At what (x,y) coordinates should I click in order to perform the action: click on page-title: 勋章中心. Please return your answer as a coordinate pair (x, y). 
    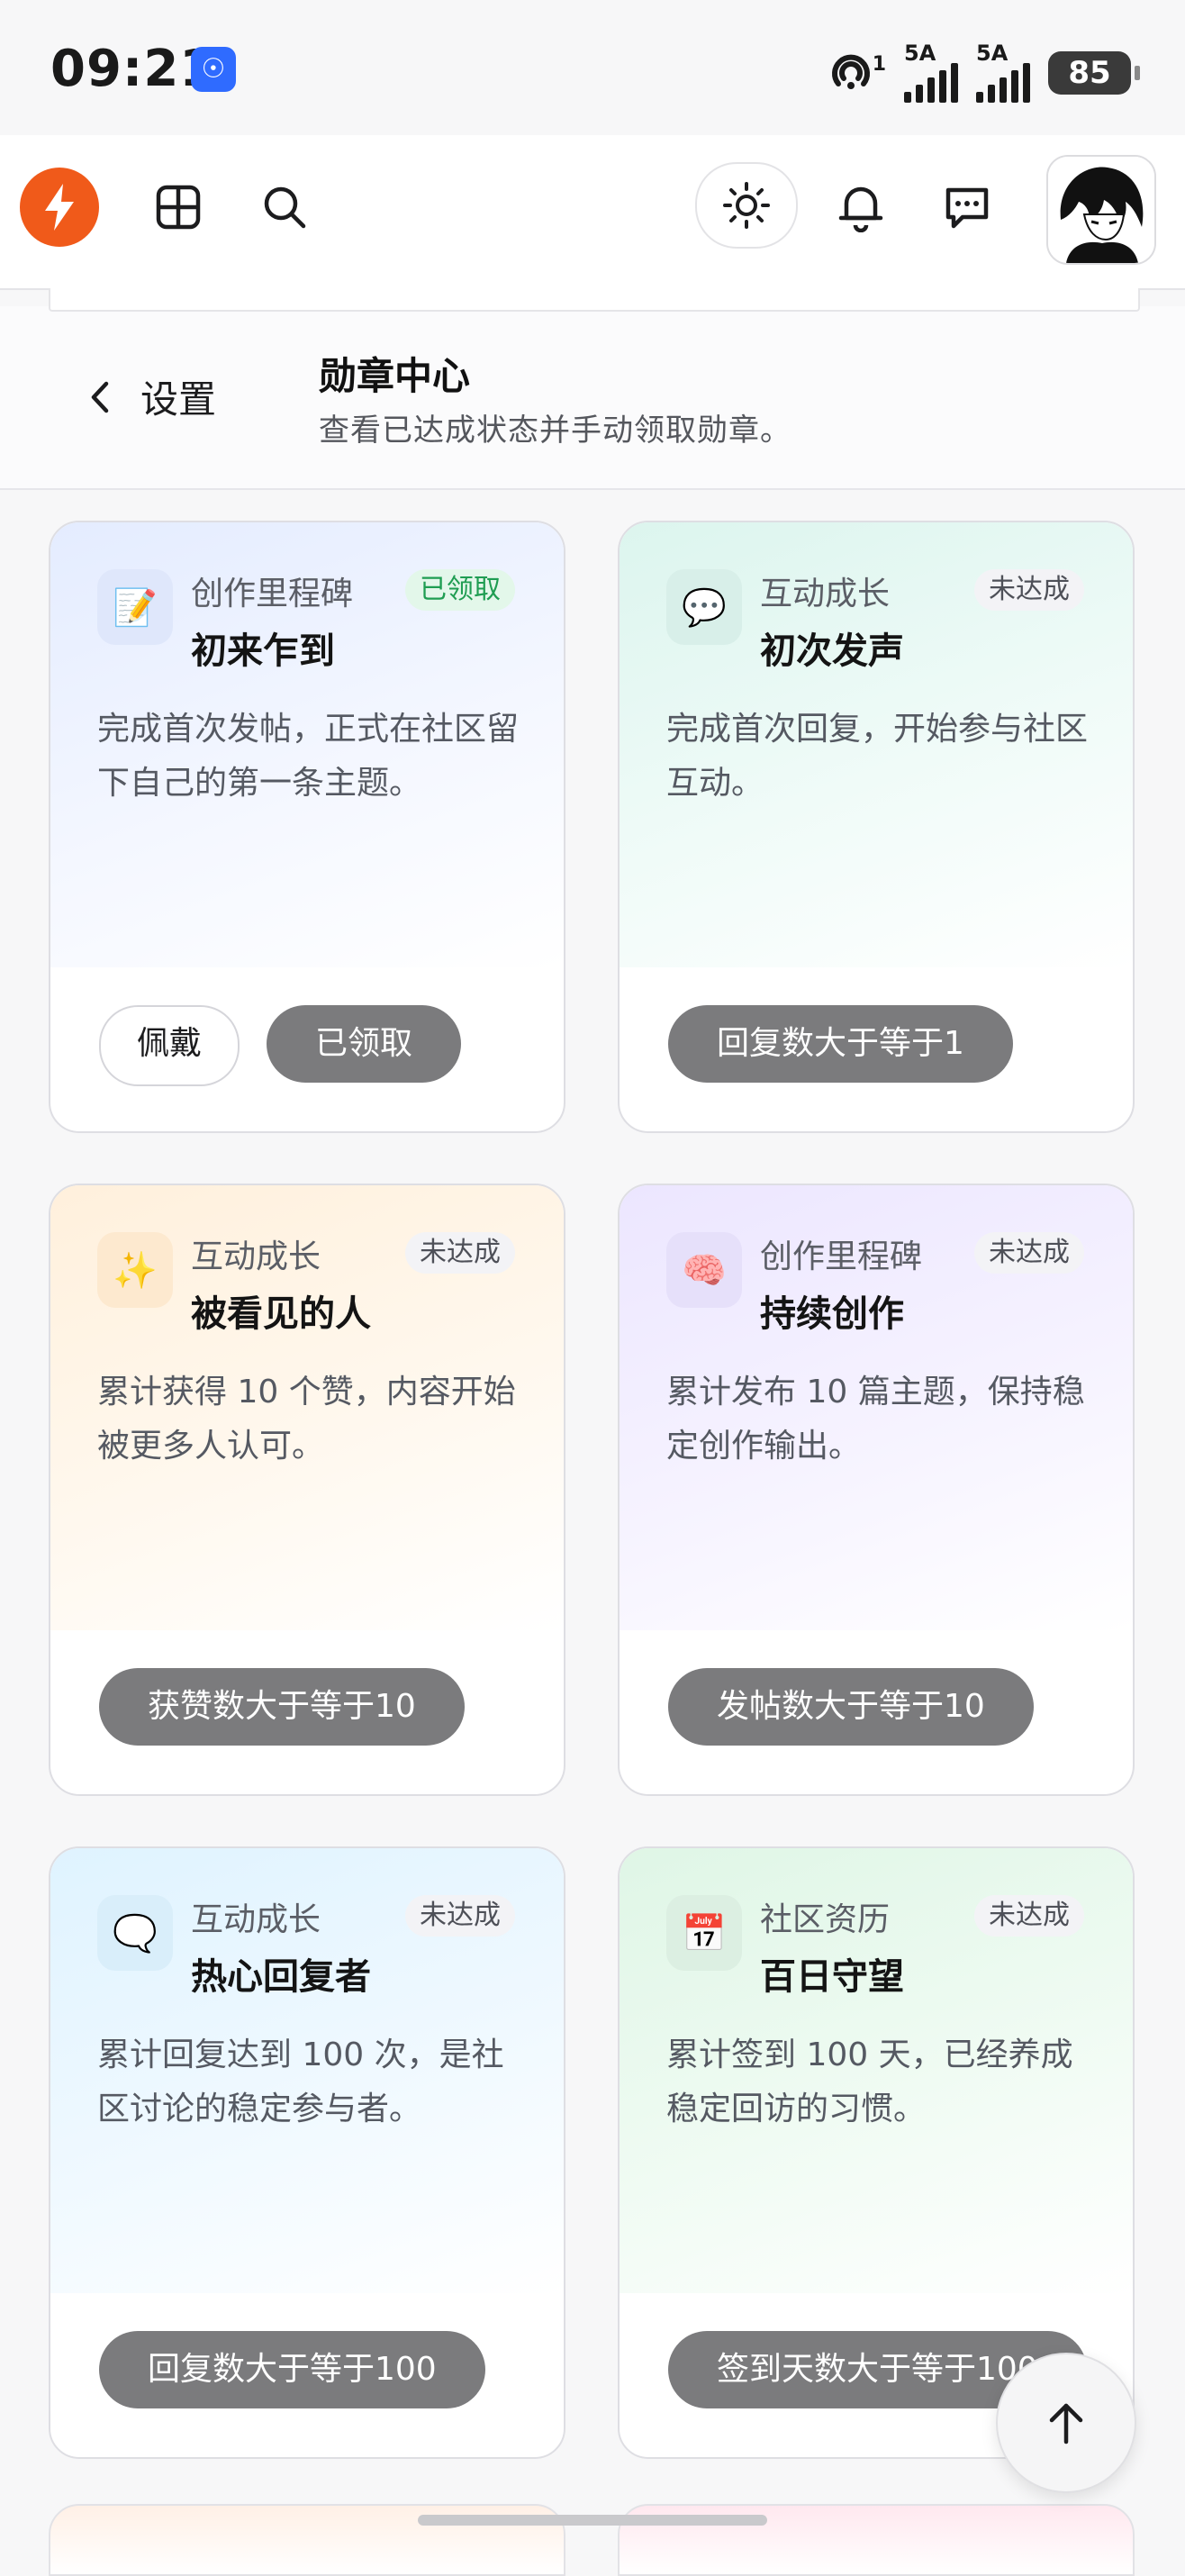
    Looking at the image, I should click on (395, 376).